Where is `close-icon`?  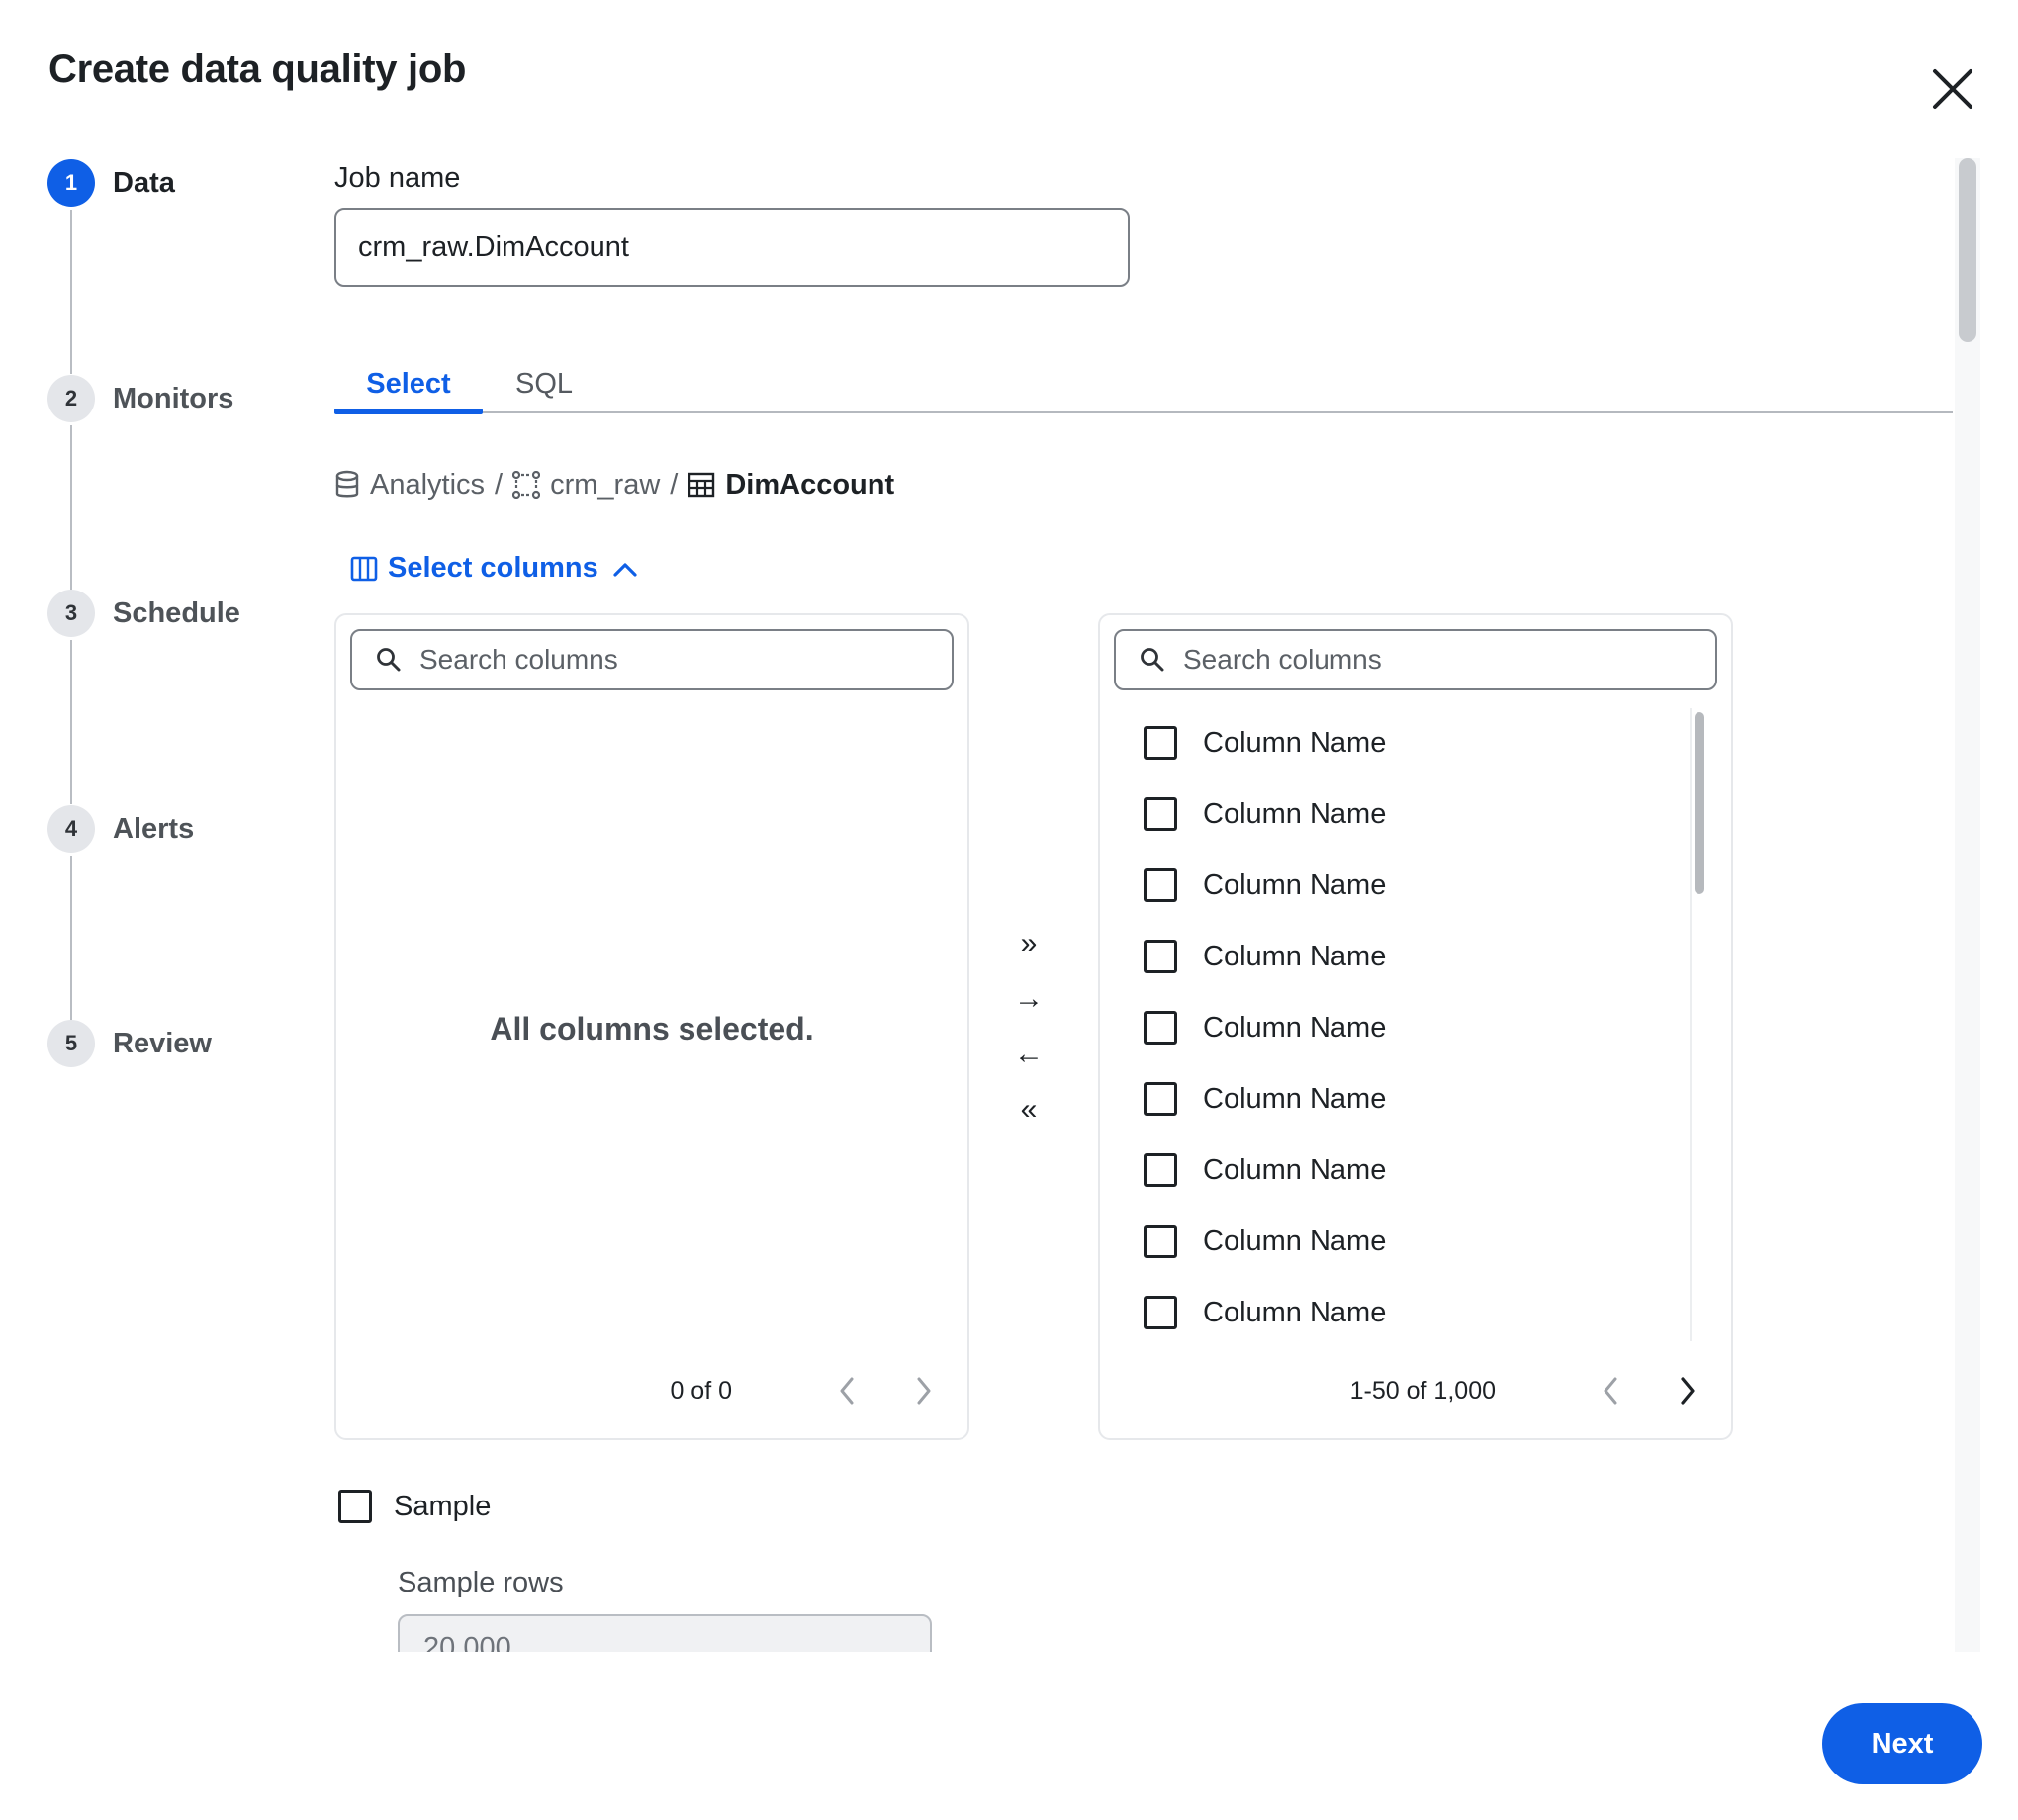 close-icon is located at coordinates (1952, 89).